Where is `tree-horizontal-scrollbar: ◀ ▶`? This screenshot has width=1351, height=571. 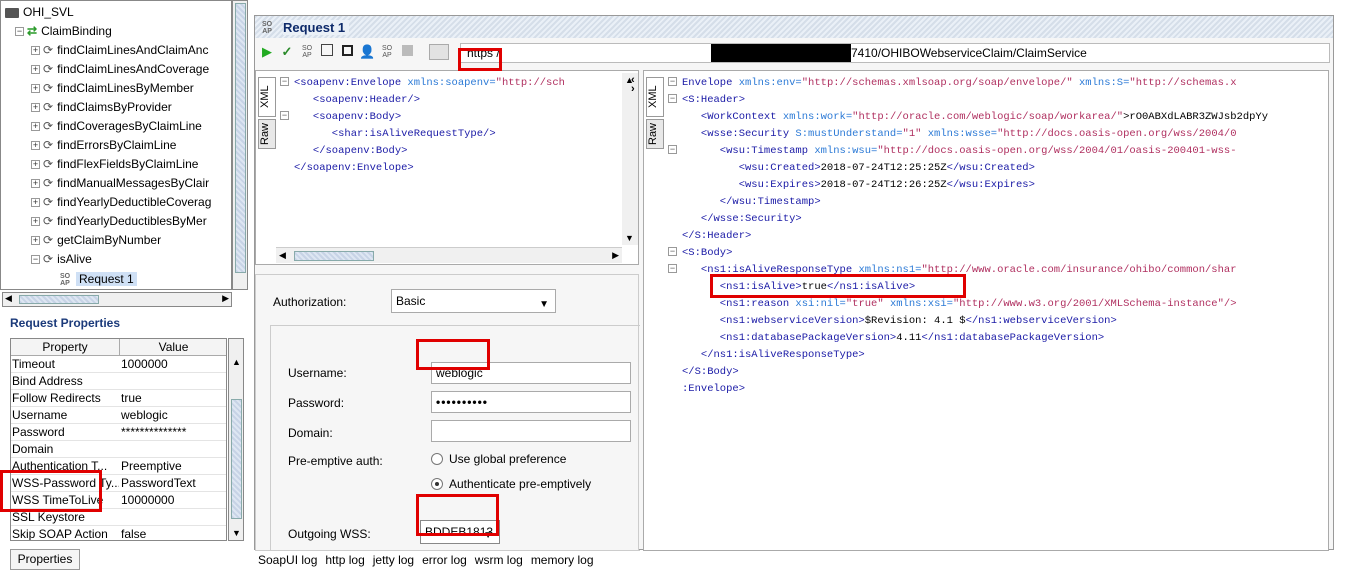
tree-horizontal-scrollbar: ◀ ▶ is located at coordinates (117, 299).